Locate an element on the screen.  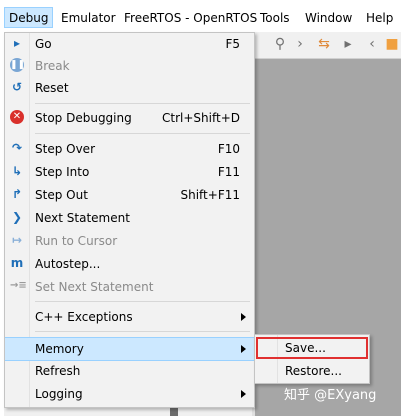
bookmark-icon: ■ is located at coordinates (392, 44).